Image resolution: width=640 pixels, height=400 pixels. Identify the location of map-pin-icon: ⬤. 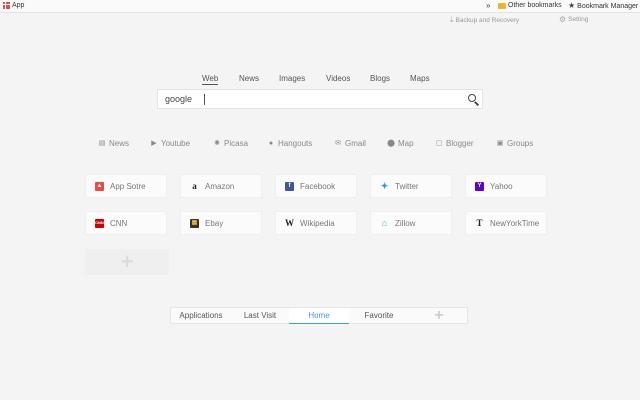
(391, 143).